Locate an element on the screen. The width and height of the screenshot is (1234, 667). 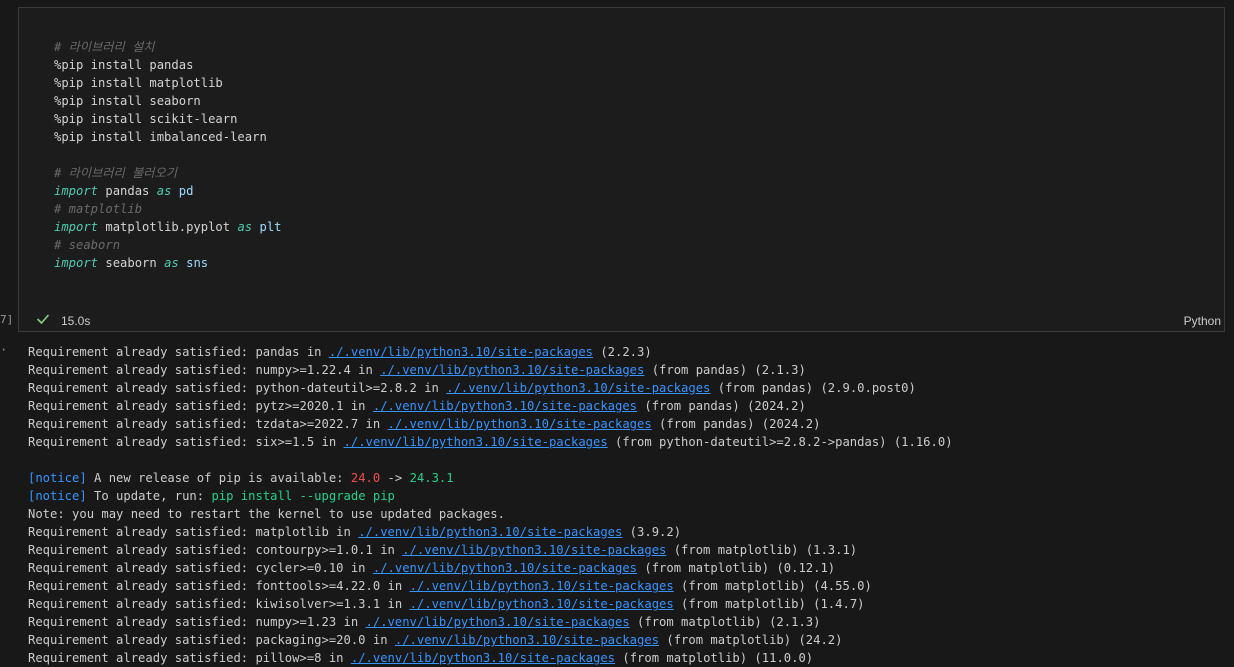
code-line: %pip install matplotlib is located at coordinates (168, 83).